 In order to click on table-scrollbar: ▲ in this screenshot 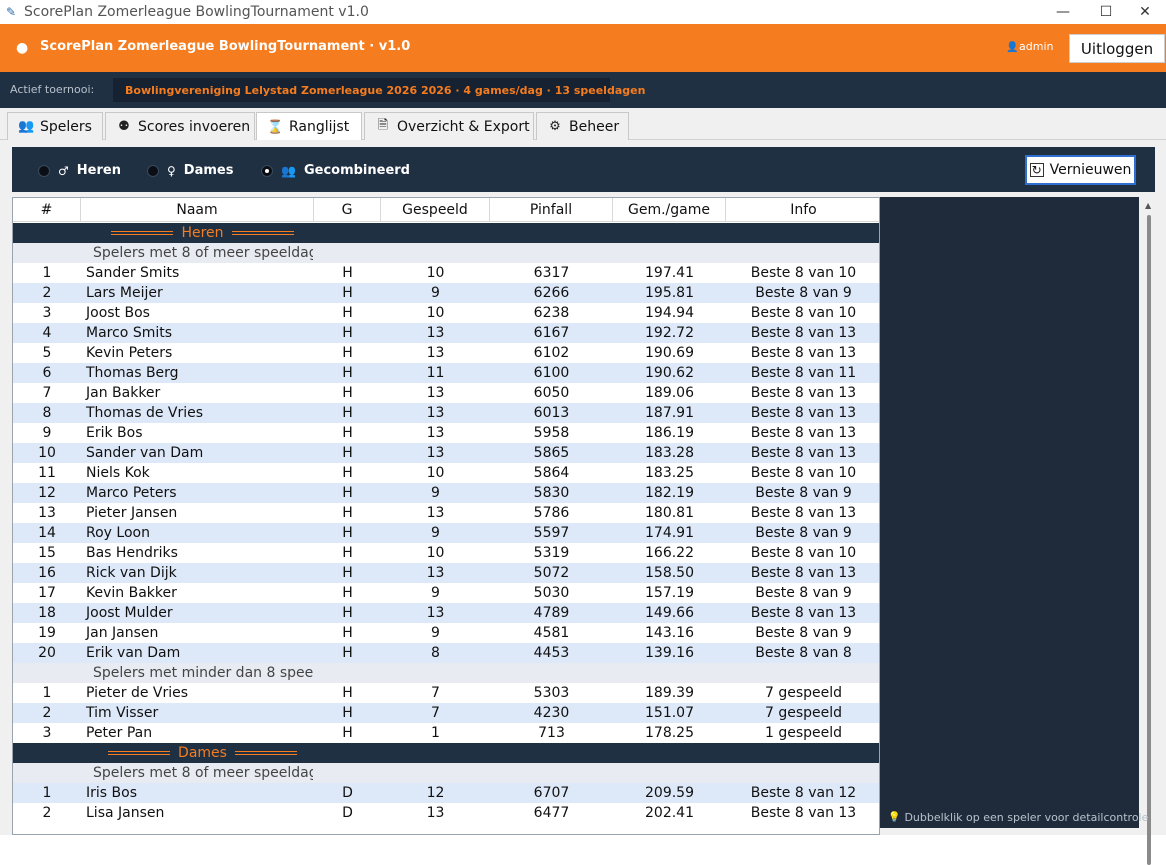, I will do `click(1149, 531)`.